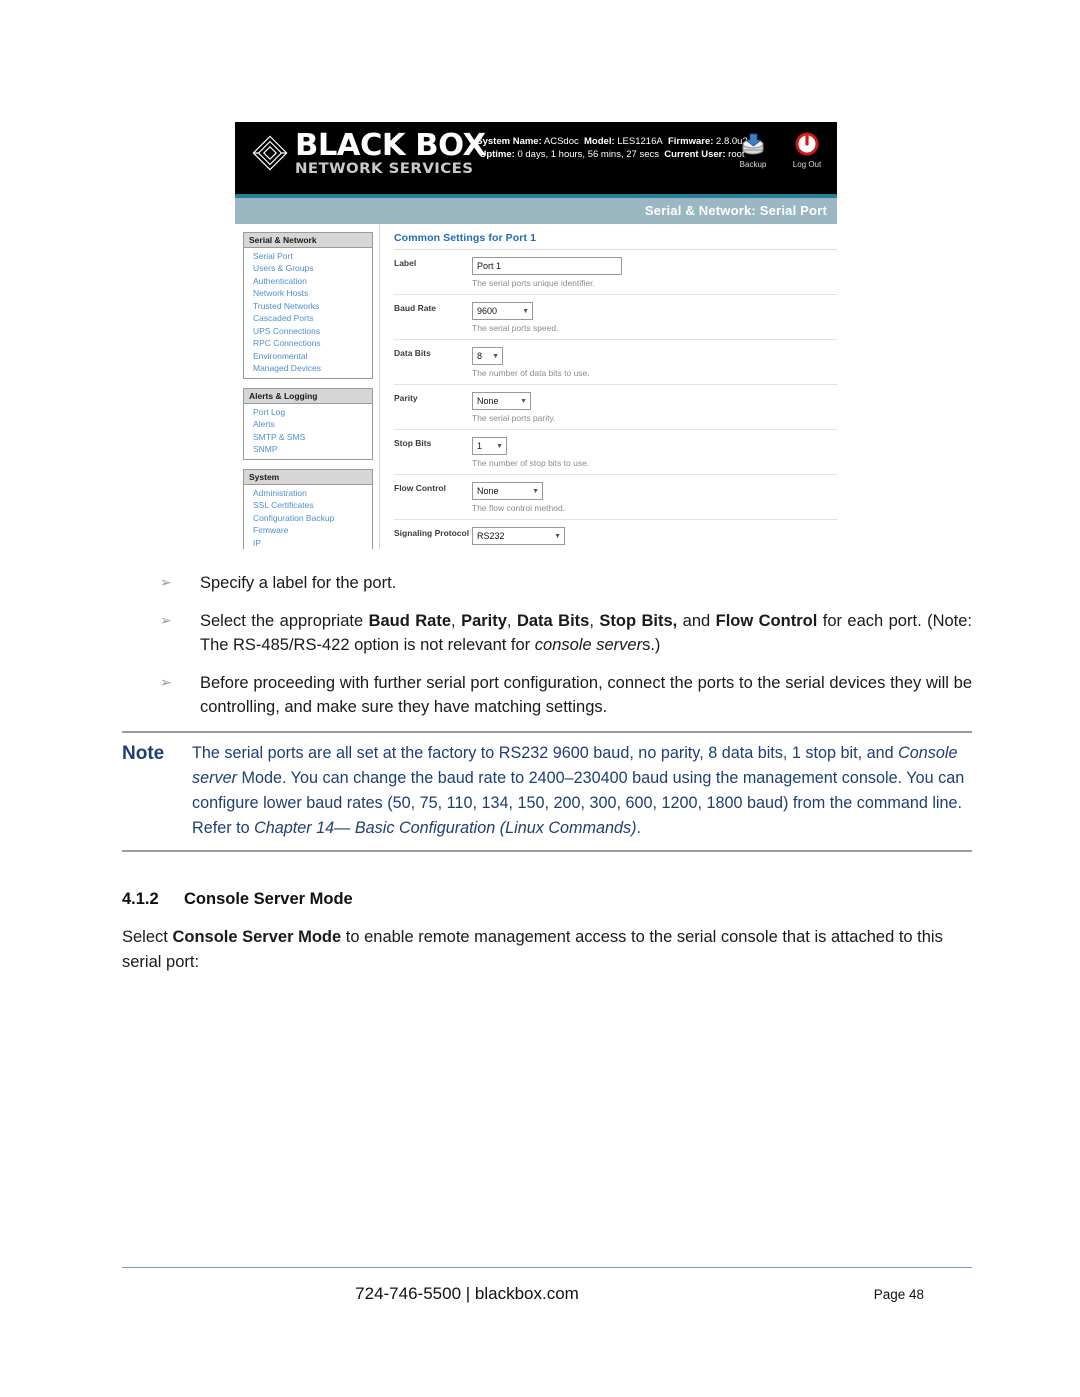 The height and width of the screenshot is (1397, 1080). Describe the element at coordinates (257, 937) in the screenshot. I see `text-run-bold: Console Server Mode` at that location.